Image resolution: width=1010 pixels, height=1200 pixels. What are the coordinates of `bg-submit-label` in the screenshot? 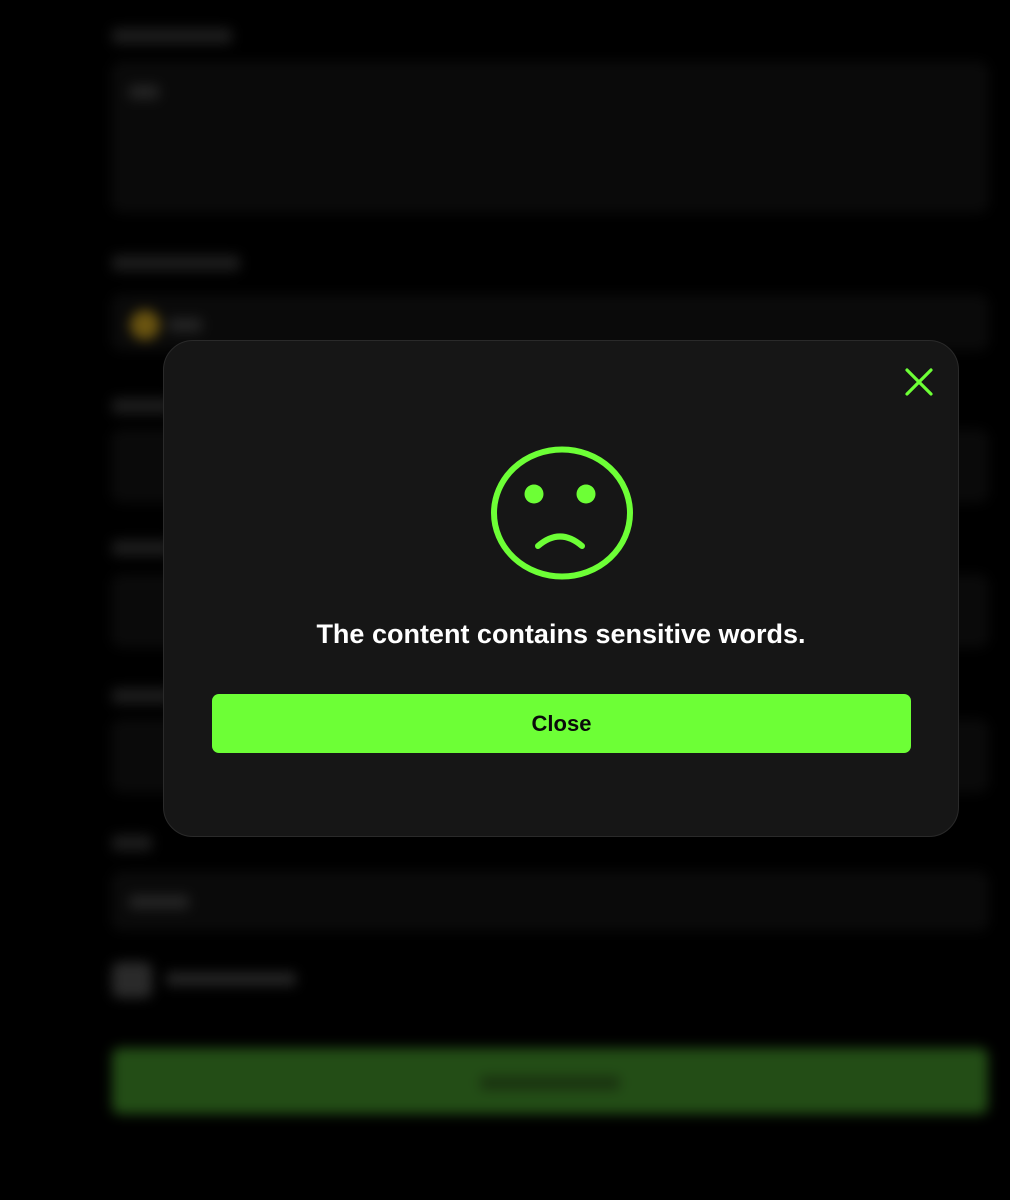 It's located at (550, 1083).